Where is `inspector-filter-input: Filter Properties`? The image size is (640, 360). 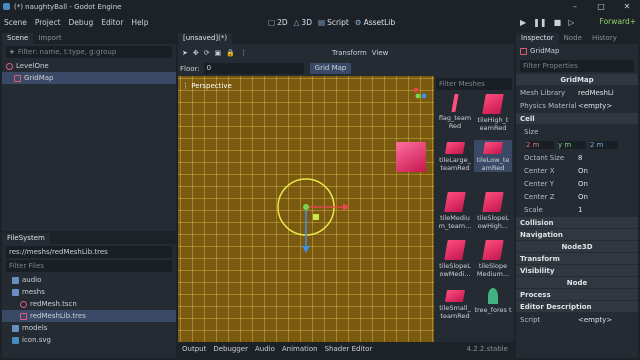
inspector-filter-input: Filter Properties is located at coordinates (577, 66).